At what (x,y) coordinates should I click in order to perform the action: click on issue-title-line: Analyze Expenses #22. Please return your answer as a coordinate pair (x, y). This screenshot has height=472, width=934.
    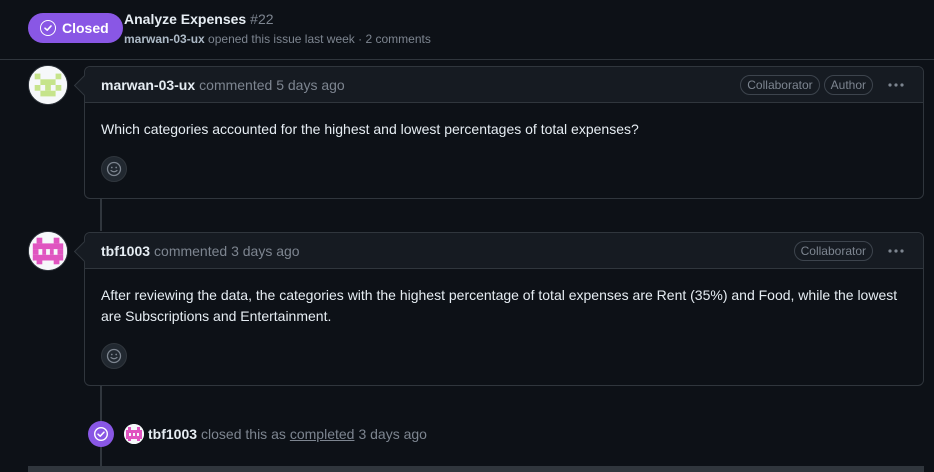
    Looking at the image, I should click on (199, 19).